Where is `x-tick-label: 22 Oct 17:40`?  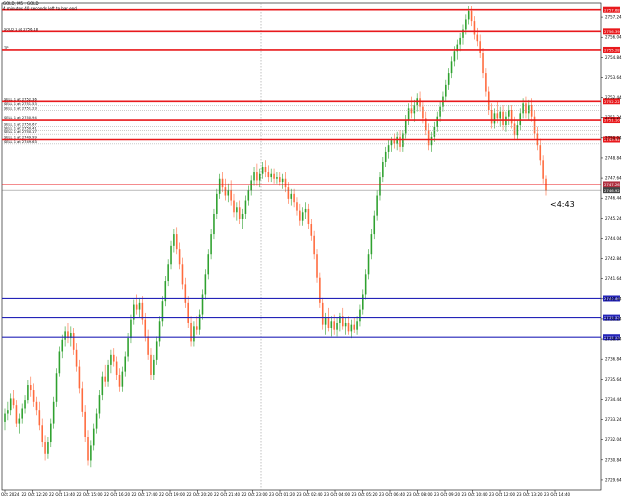 x-tick-label: 22 Oct 17:40 is located at coordinates (144, 494).